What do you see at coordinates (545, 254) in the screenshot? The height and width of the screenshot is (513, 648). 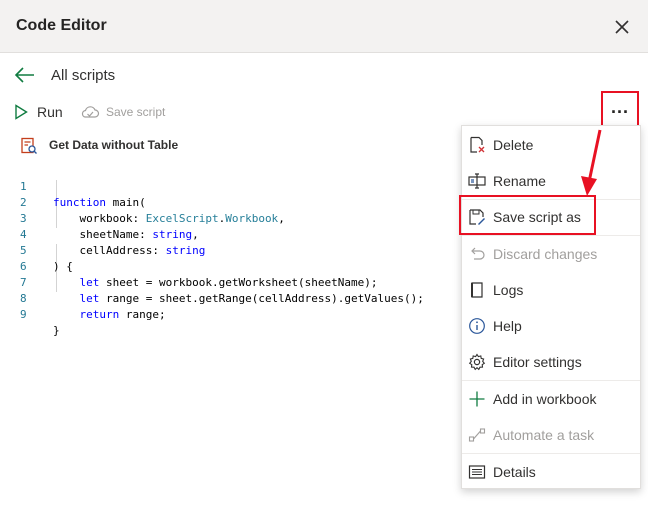 I see `menu-item-label: Discard changes` at bounding box center [545, 254].